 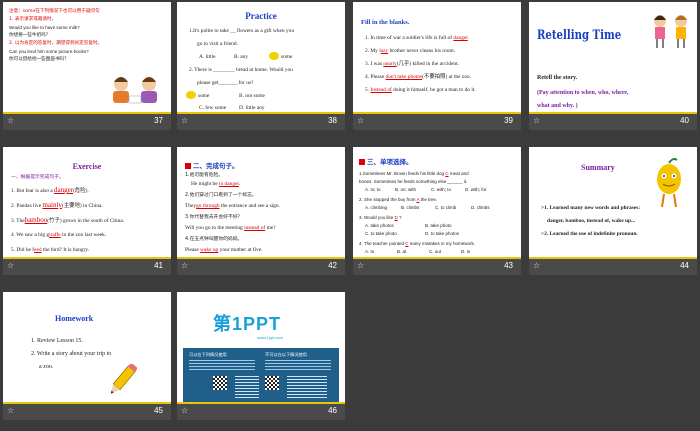 I want to click on slide-text: 2. Write a story about your trip to, so click(x=71, y=354).